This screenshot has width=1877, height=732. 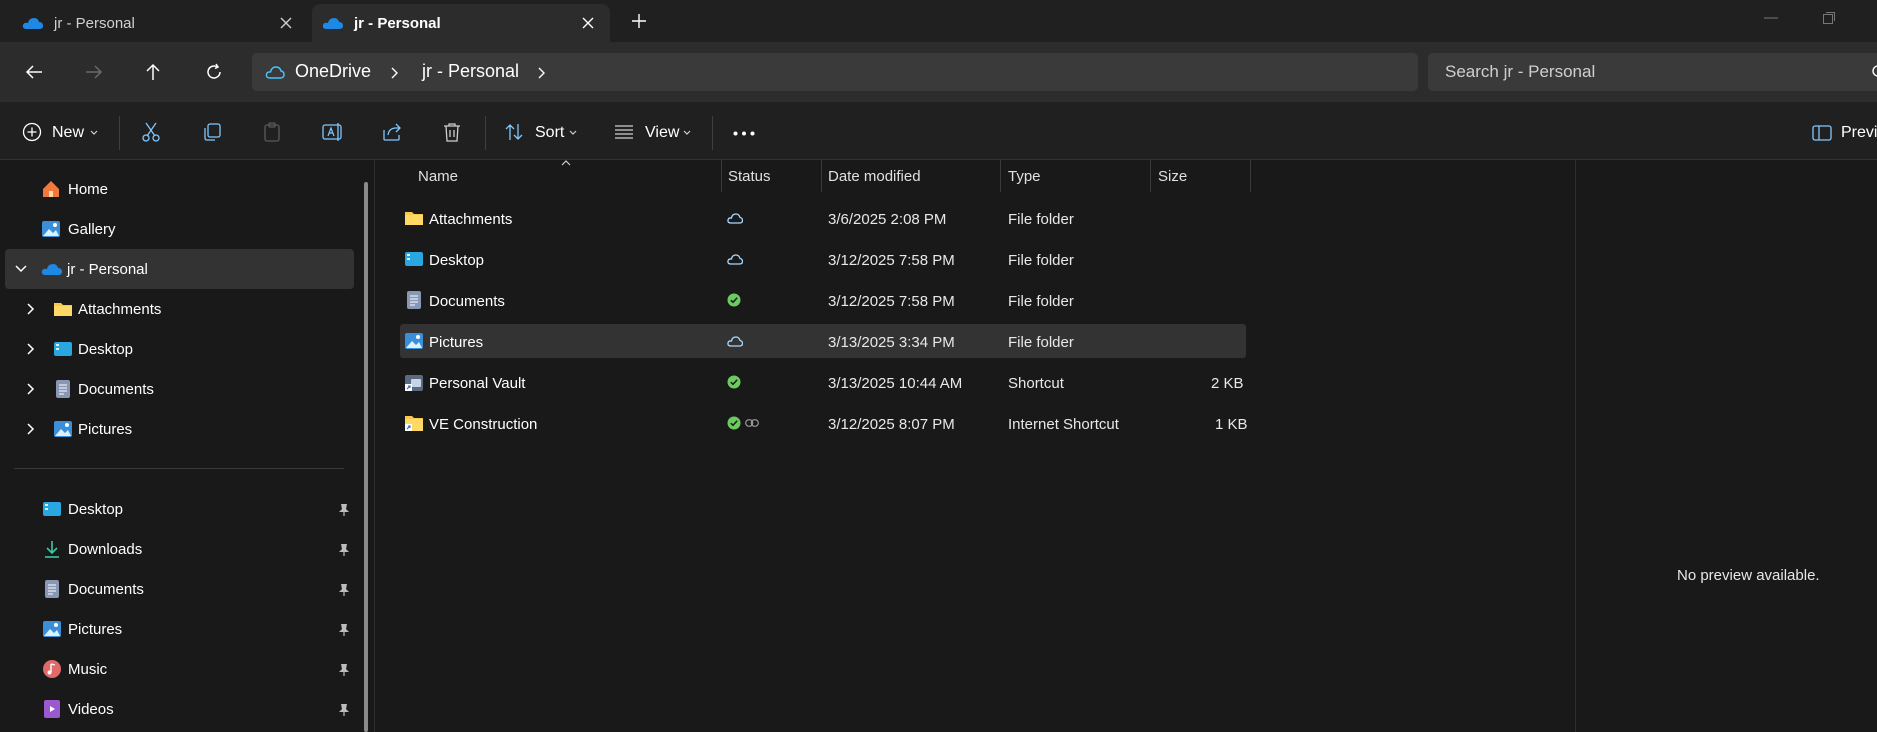 I want to click on toolbar-separator, so click(x=485, y=133).